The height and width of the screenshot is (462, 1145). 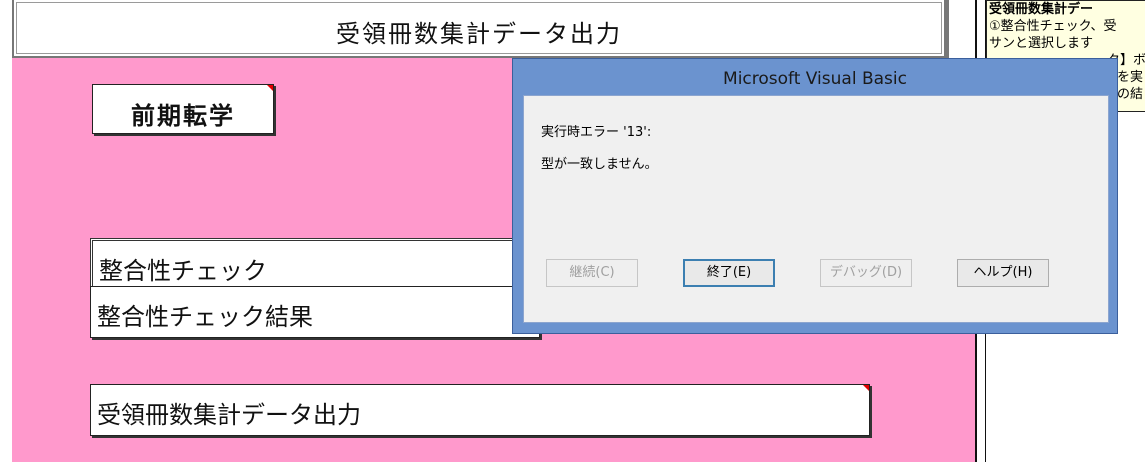 I want to click on prev-transfer-label: 前期転学, so click(x=183, y=116).